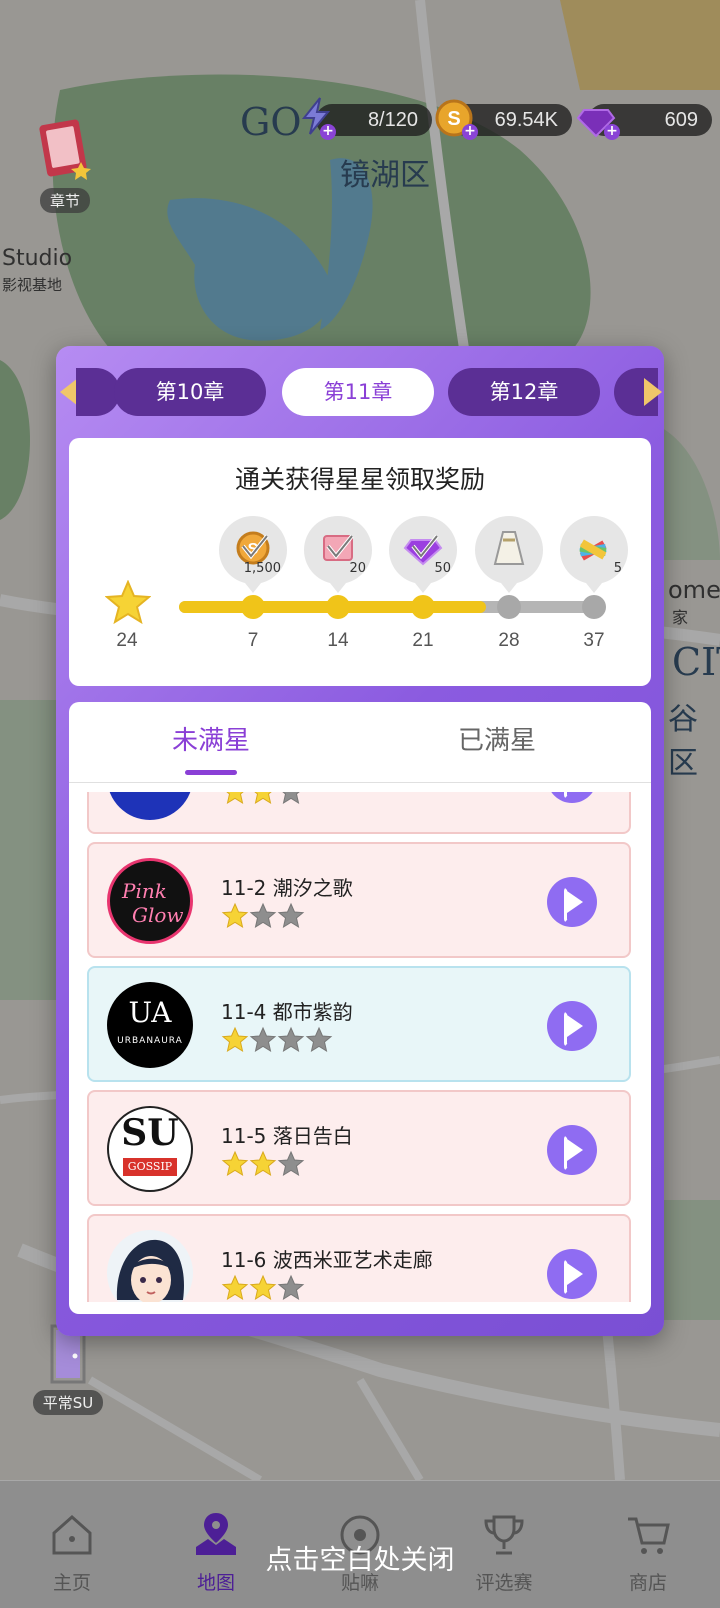 The width and height of the screenshot is (720, 1608). Describe the element at coordinates (211, 772) in the screenshot. I see `tab-active-indicator` at that location.